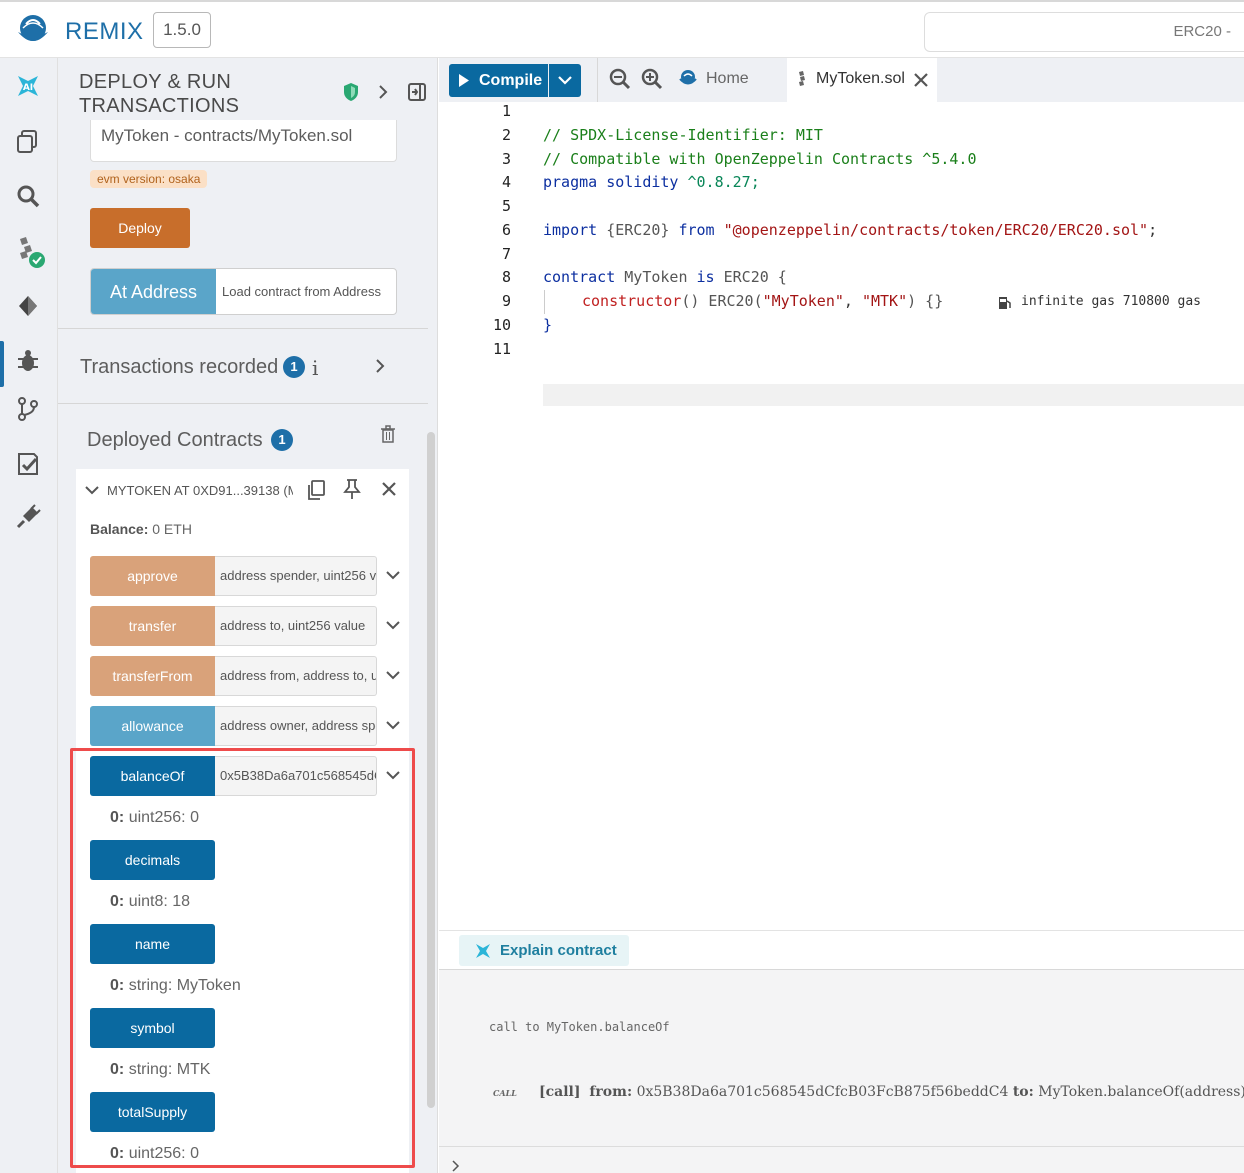 Image resolution: width=1244 pixels, height=1173 pixels. Describe the element at coordinates (763, 301) in the screenshot. I see `code-line: constructor() ERC20("MyToken", "MTK") {}` at that location.